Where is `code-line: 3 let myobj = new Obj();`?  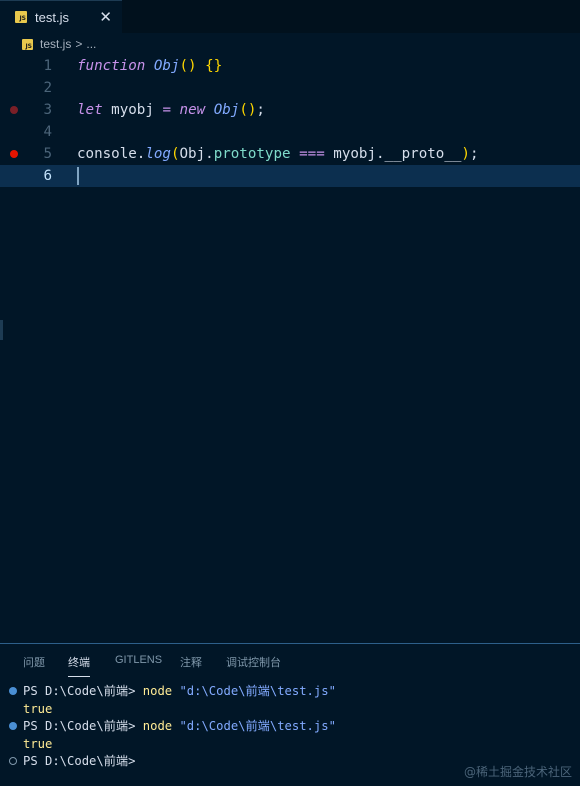 code-line: 3 let myobj = new Obj(); is located at coordinates (290, 110).